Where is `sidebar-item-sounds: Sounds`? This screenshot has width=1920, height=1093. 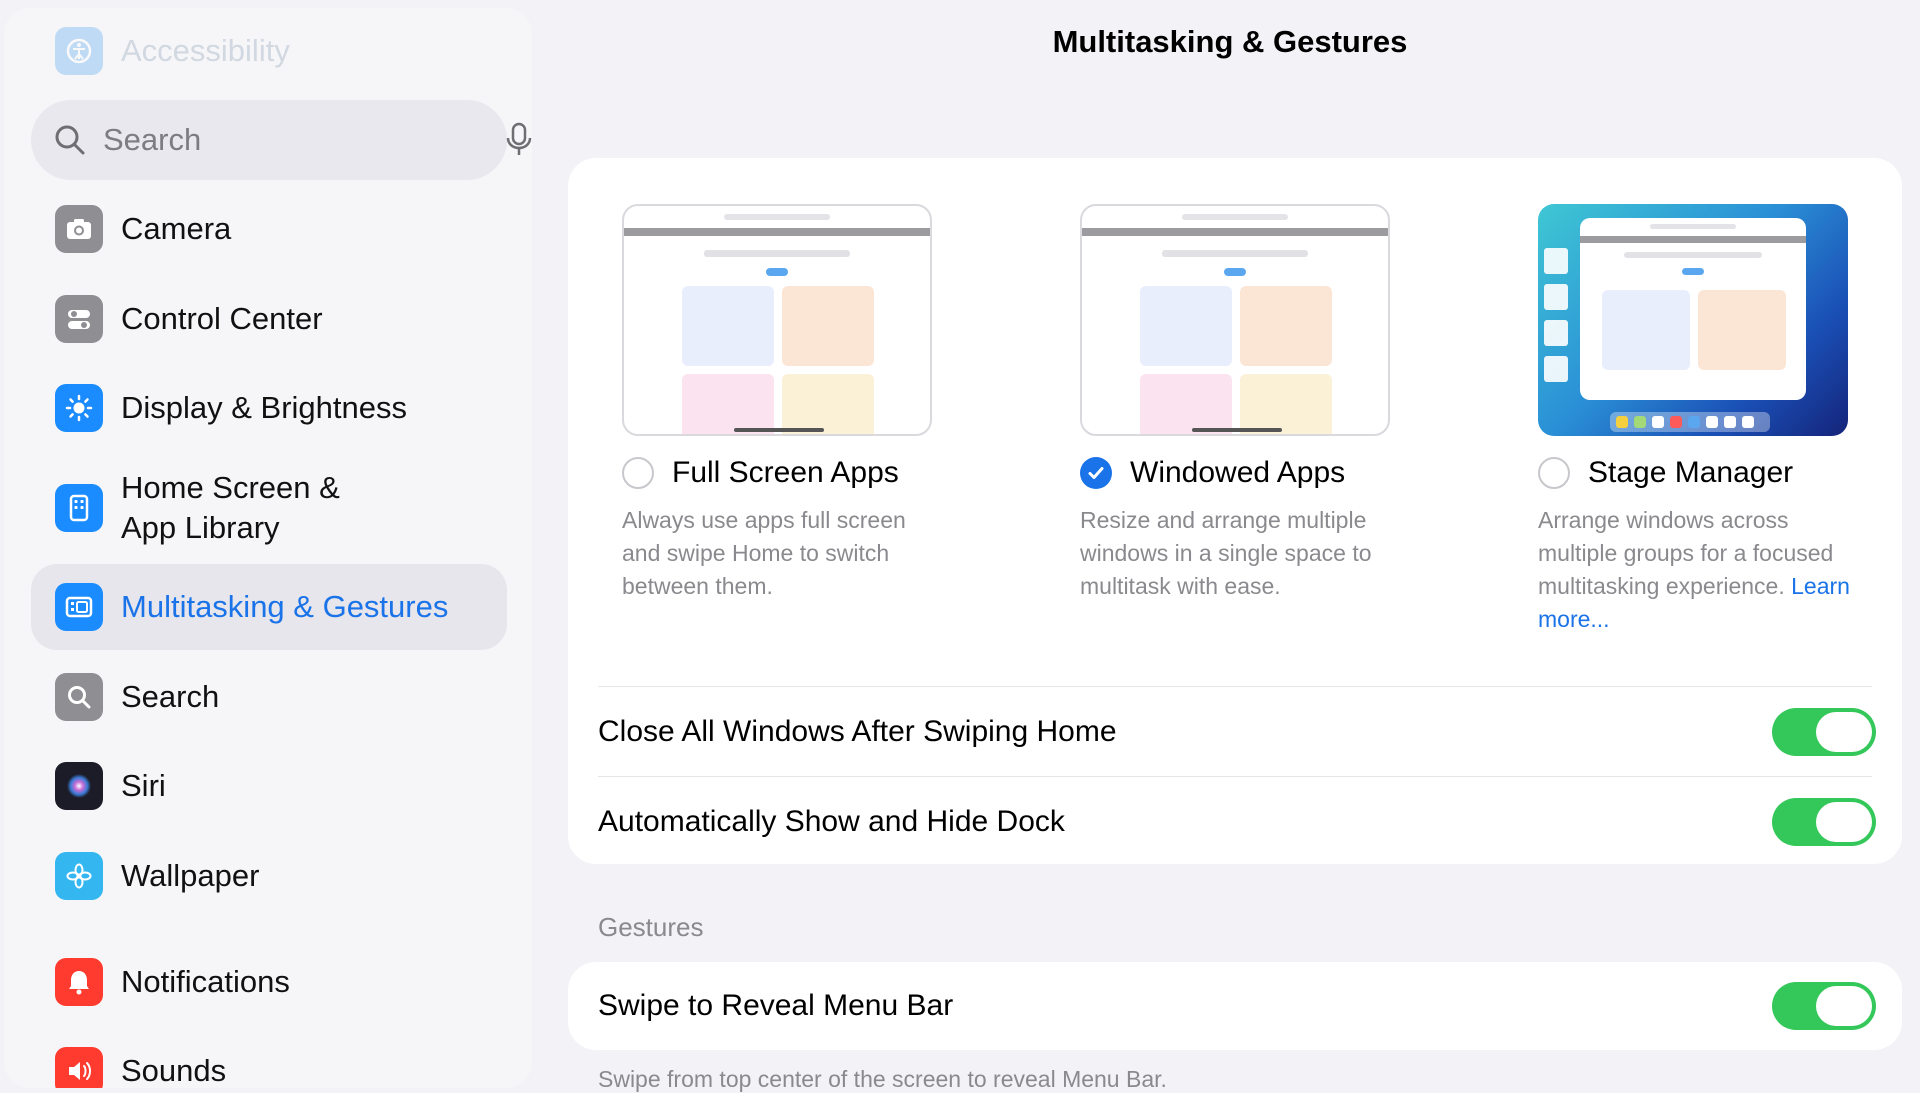
sidebar-item-sounds: Sounds is located at coordinates (269, 1058).